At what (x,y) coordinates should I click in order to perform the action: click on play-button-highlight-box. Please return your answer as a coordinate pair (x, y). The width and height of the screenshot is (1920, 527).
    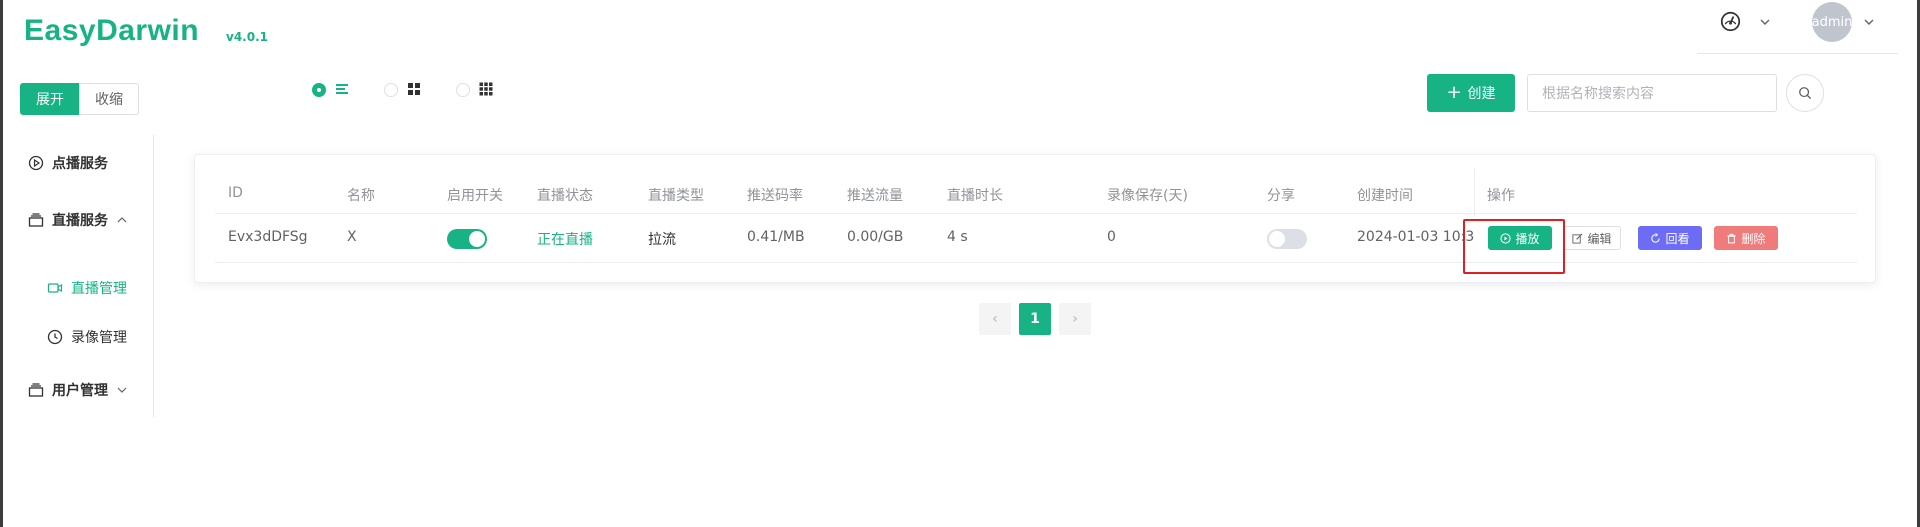
    Looking at the image, I should click on (1514, 246).